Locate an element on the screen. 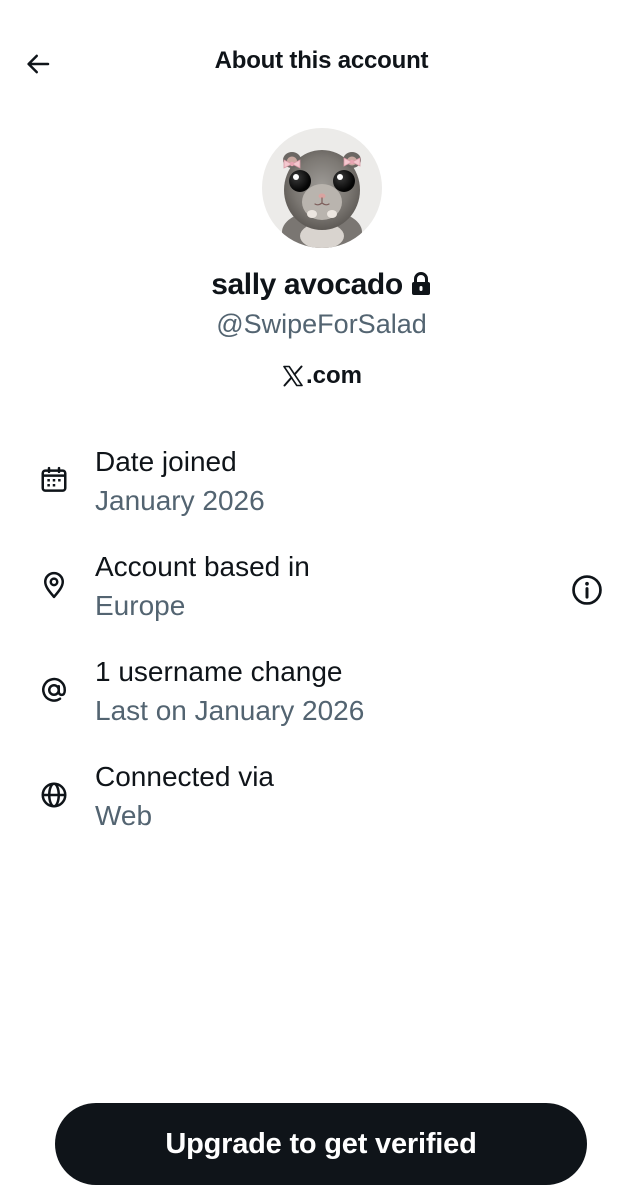  site-link: .com is located at coordinates (321, 376).